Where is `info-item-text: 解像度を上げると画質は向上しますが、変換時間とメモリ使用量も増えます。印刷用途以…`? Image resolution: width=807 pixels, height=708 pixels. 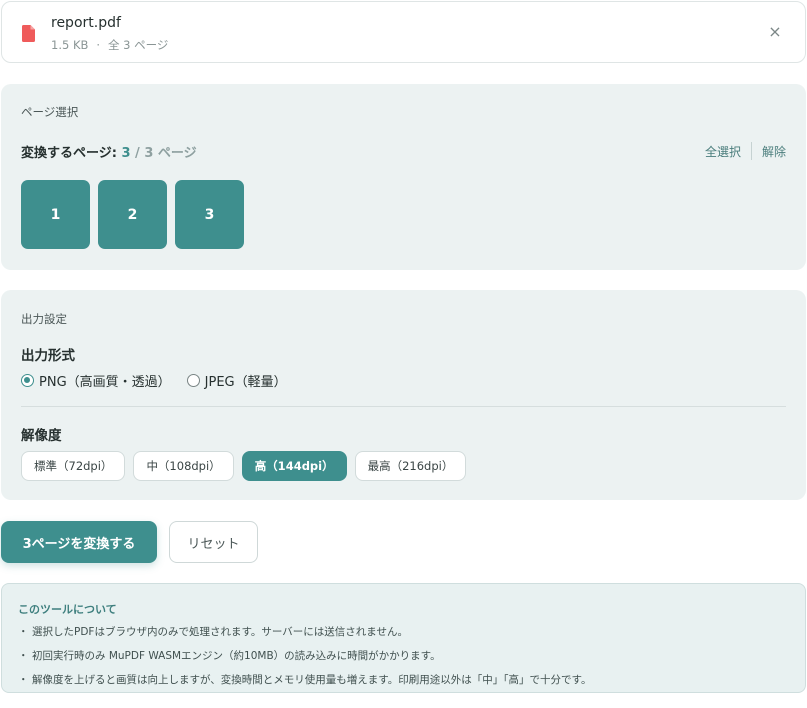
info-item-text: 解像度を上げると画質は向上しますが、変換時間とメモリ使用量も増えます。印刷用途以… is located at coordinates (312, 680).